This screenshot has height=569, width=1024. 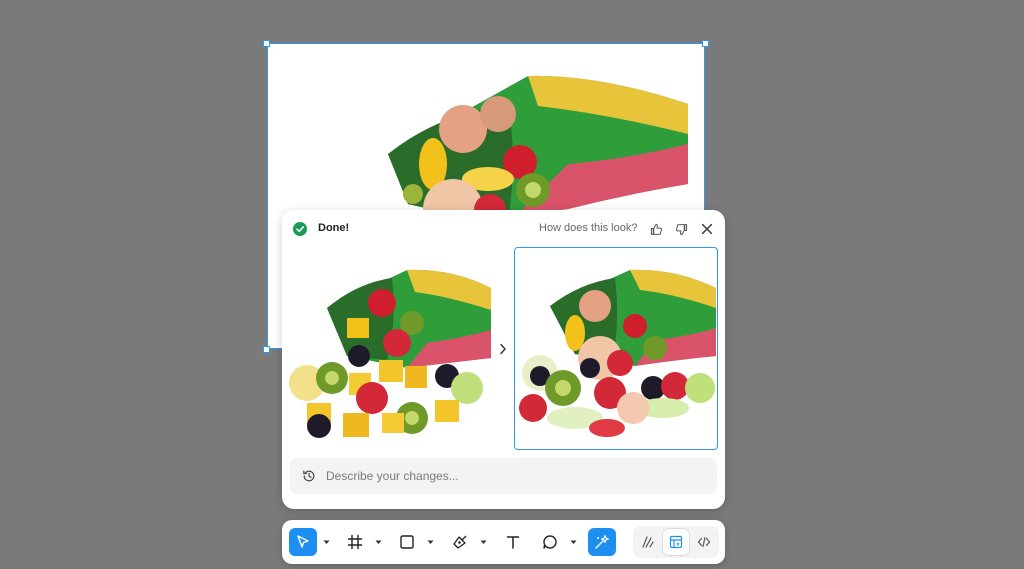 I want to click on ai-sparkle-icon, so click(x=602, y=541).